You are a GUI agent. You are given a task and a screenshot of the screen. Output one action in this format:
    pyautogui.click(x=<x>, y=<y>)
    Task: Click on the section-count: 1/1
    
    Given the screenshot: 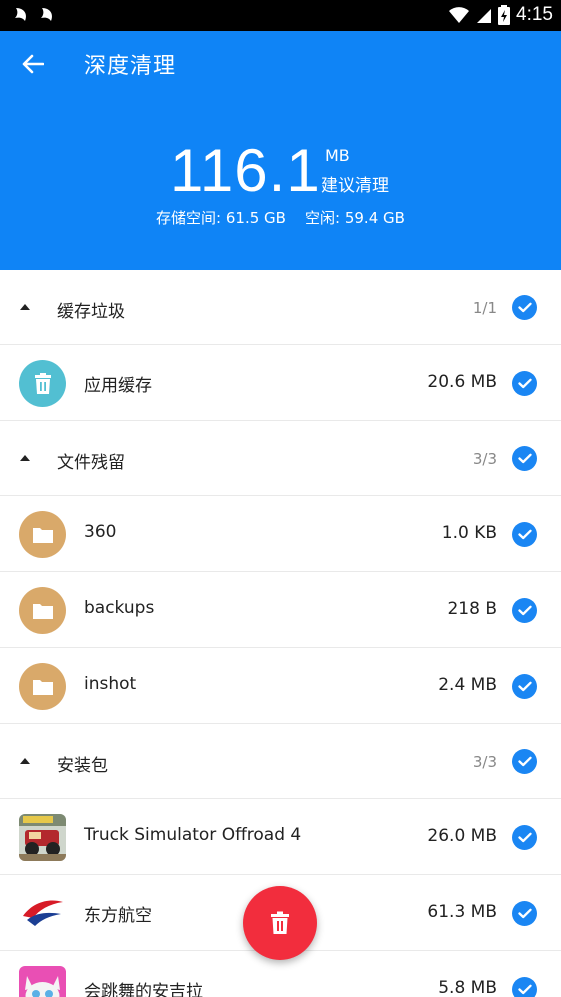 What is the action you would take?
    pyautogui.click(x=484, y=308)
    